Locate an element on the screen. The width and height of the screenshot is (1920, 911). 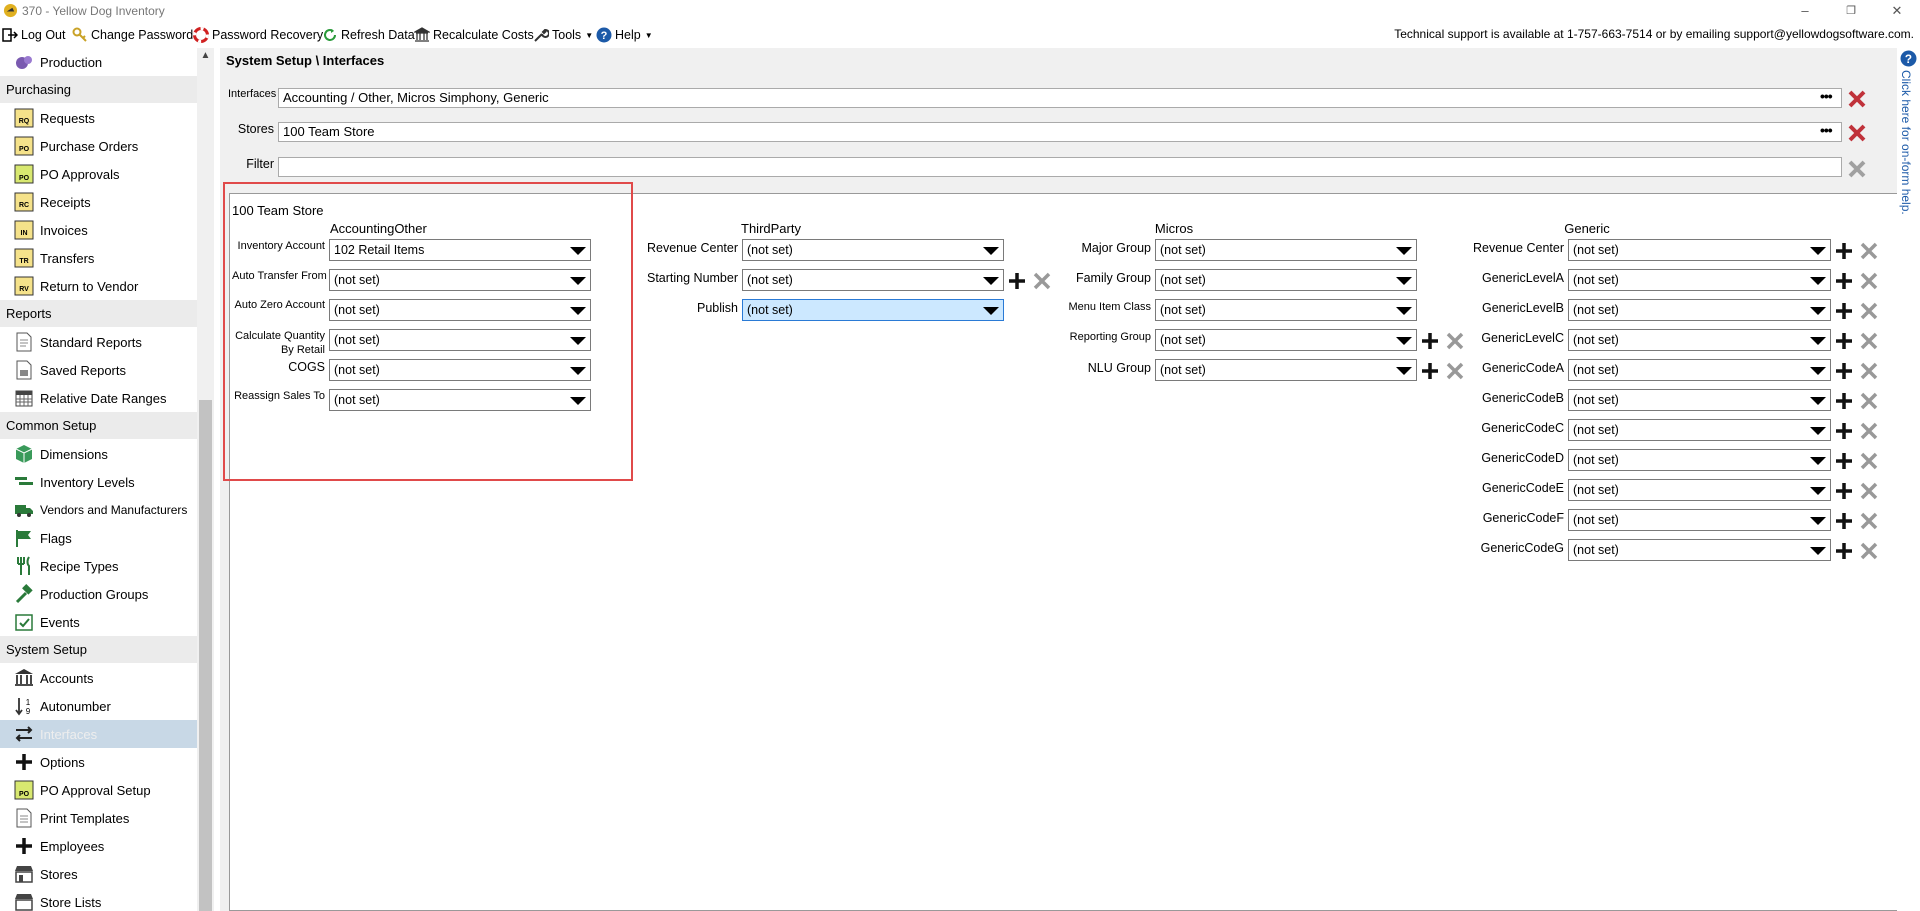
remove-generic-genericcodeg-icon is located at coordinates (1869, 551).